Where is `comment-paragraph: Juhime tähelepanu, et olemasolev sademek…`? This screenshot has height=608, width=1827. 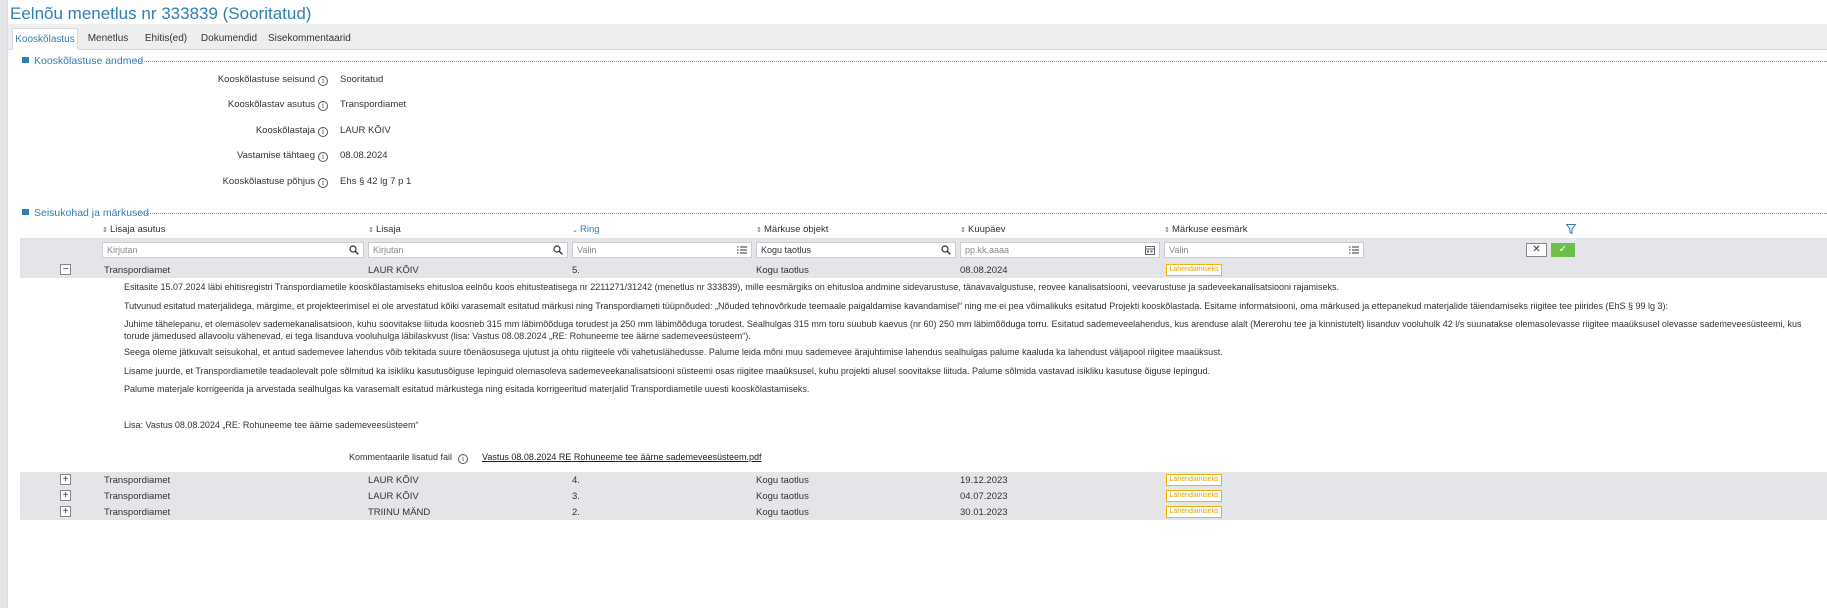 comment-paragraph: Juhime tähelepanu, et olemasolev sademek… is located at coordinates (963, 330).